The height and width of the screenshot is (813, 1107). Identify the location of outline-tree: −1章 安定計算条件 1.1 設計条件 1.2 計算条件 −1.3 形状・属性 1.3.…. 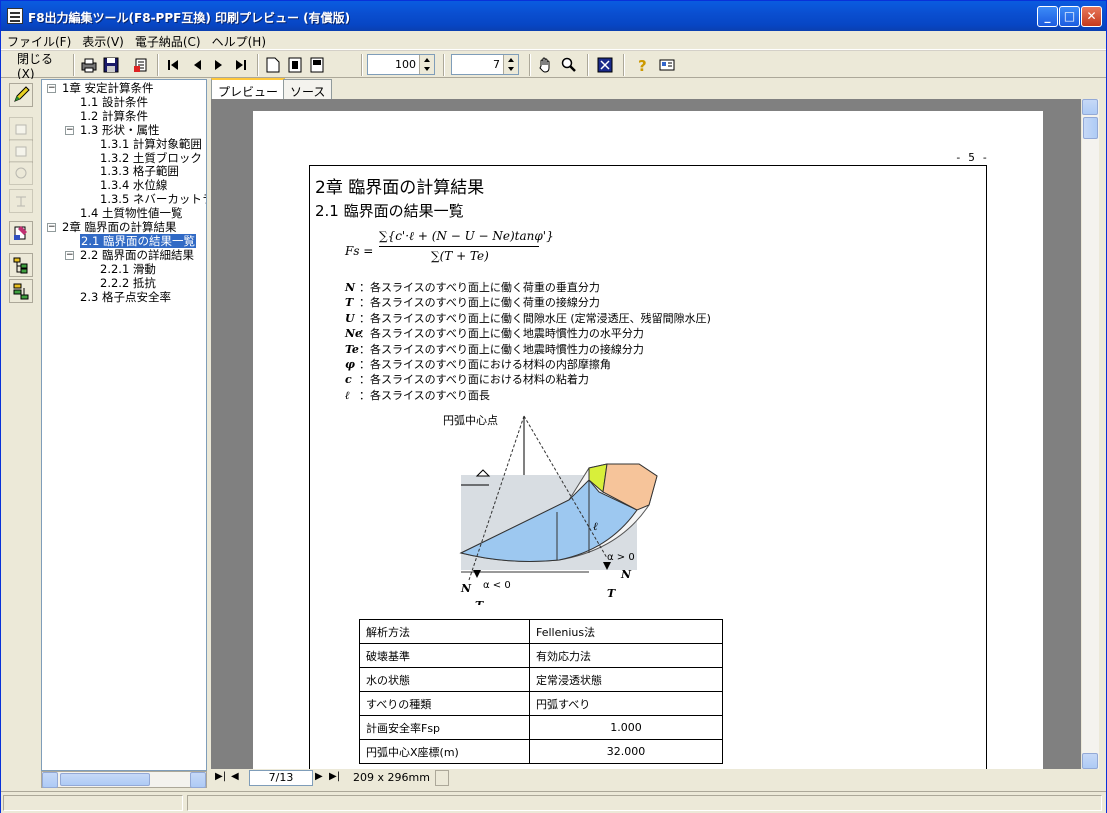
(124, 425).